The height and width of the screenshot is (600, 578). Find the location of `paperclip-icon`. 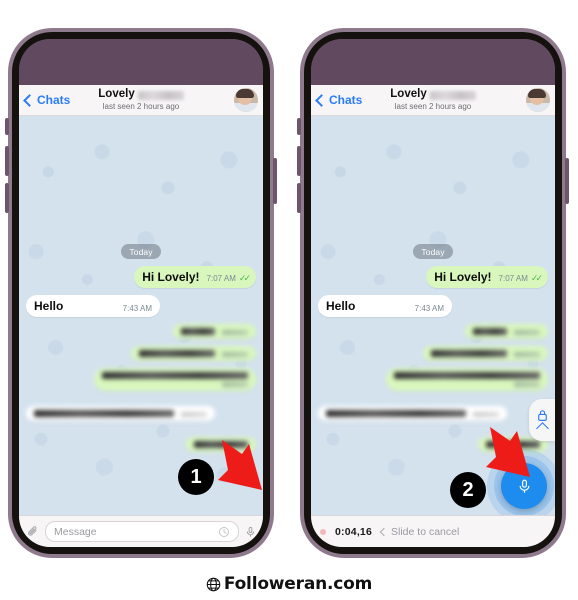

paperclip-icon is located at coordinates (32, 531).